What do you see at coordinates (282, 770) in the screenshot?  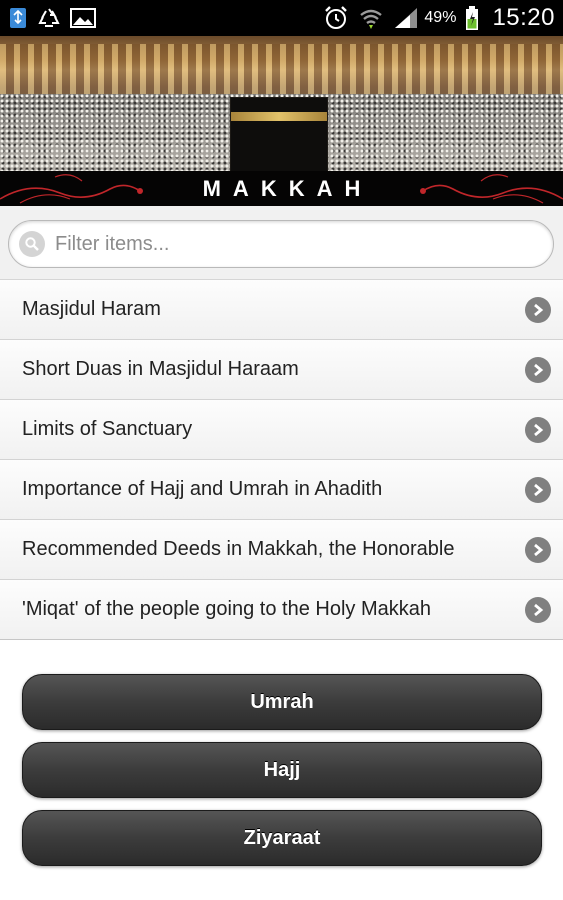 I see `hajj-button: Hajj` at bounding box center [282, 770].